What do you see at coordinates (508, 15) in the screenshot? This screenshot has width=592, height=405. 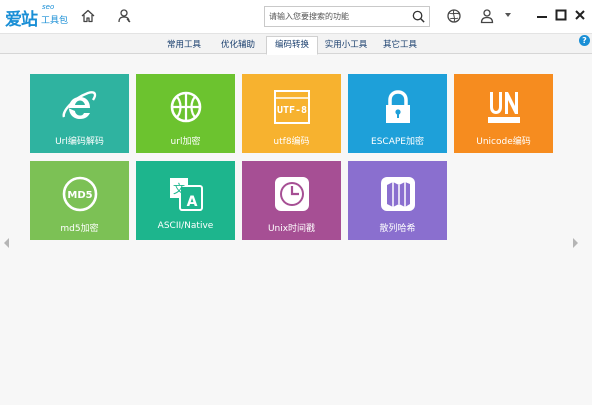 I see `account-dropdown-caret` at bounding box center [508, 15].